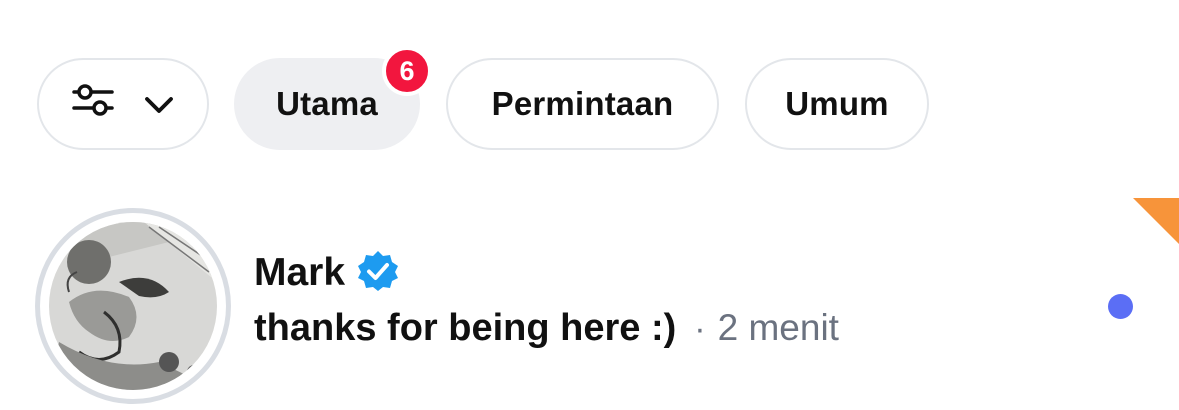  What do you see at coordinates (1156, 221) in the screenshot?
I see `corner-flag-icon` at bounding box center [1156, 221].